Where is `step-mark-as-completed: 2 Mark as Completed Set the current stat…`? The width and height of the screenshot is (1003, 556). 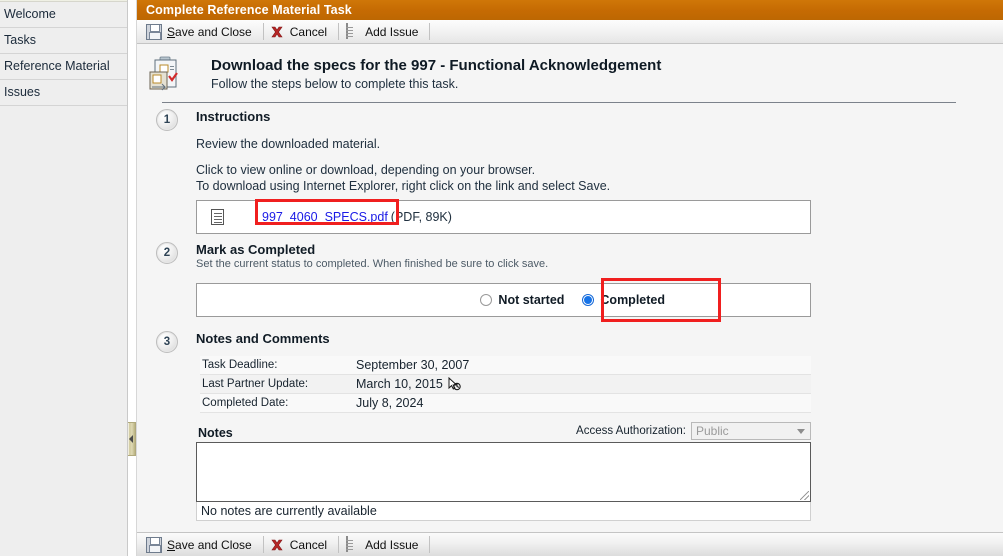 step-mark-as-completed: 2 Mark as Completed Set the current stat… is located at coordinates (570, 279).